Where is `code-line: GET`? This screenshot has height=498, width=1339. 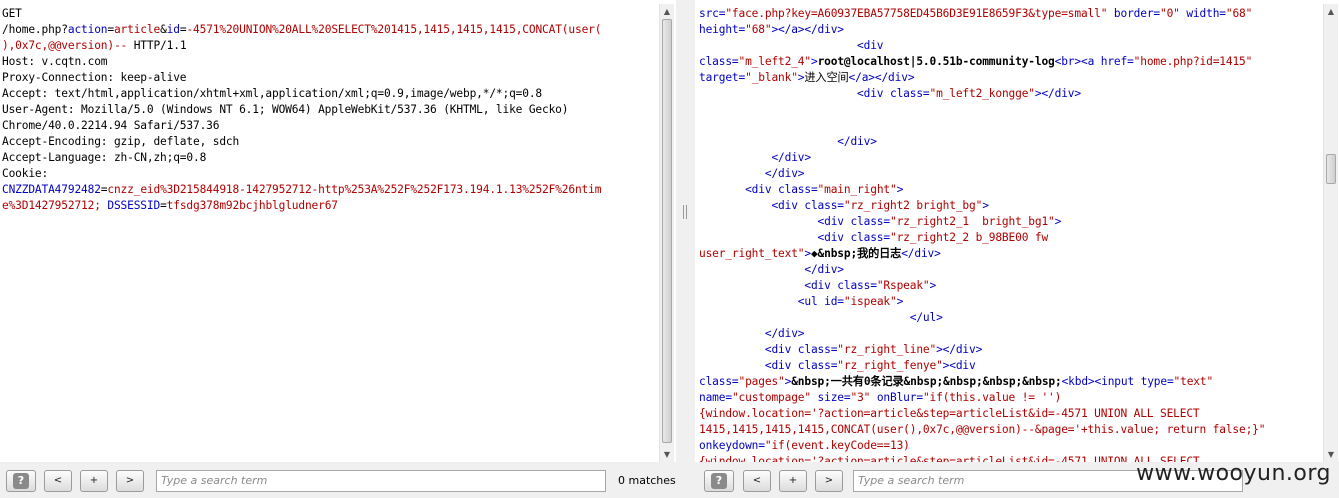 code-line: GET is located at coordinates (330, 14).